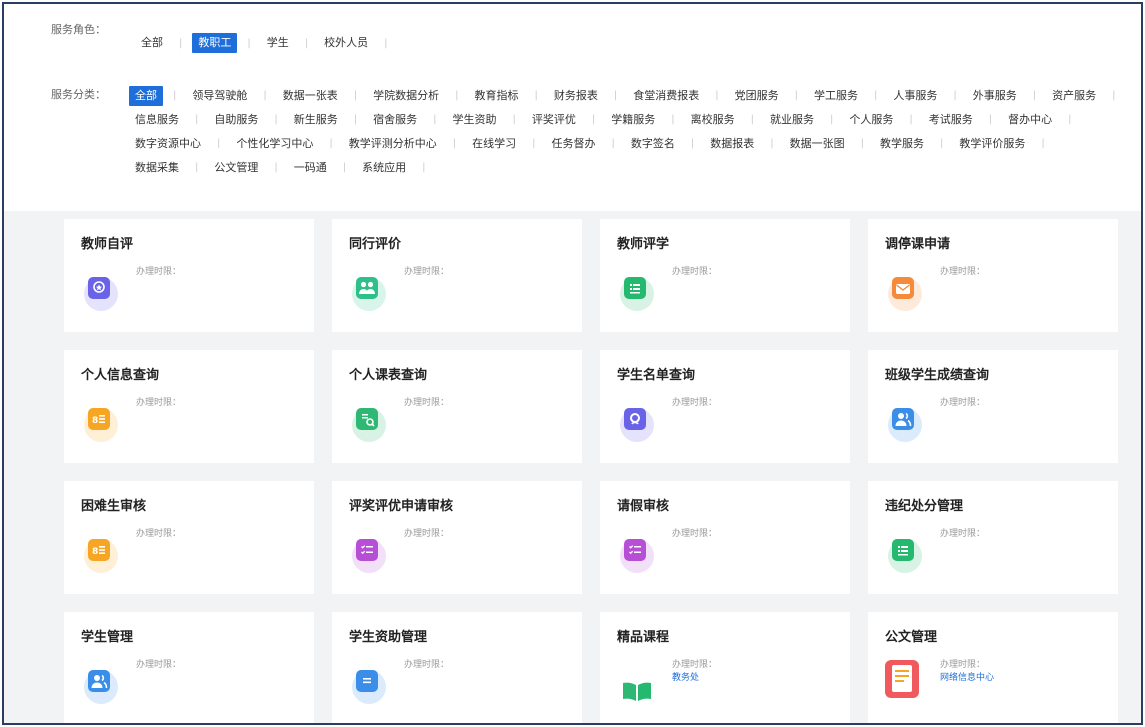 The height and width of the screenshot is (727, 1145). I want to click on category-filter-item: 教学评测分析中心 |, so click(404, 143).